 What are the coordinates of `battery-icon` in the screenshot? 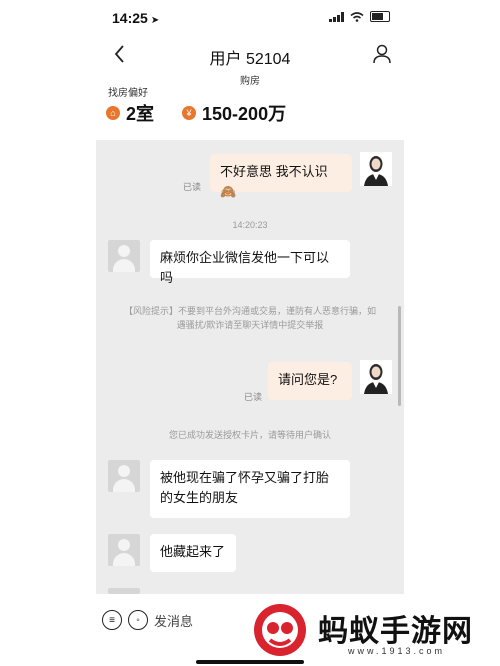 It's located at (380, 16).